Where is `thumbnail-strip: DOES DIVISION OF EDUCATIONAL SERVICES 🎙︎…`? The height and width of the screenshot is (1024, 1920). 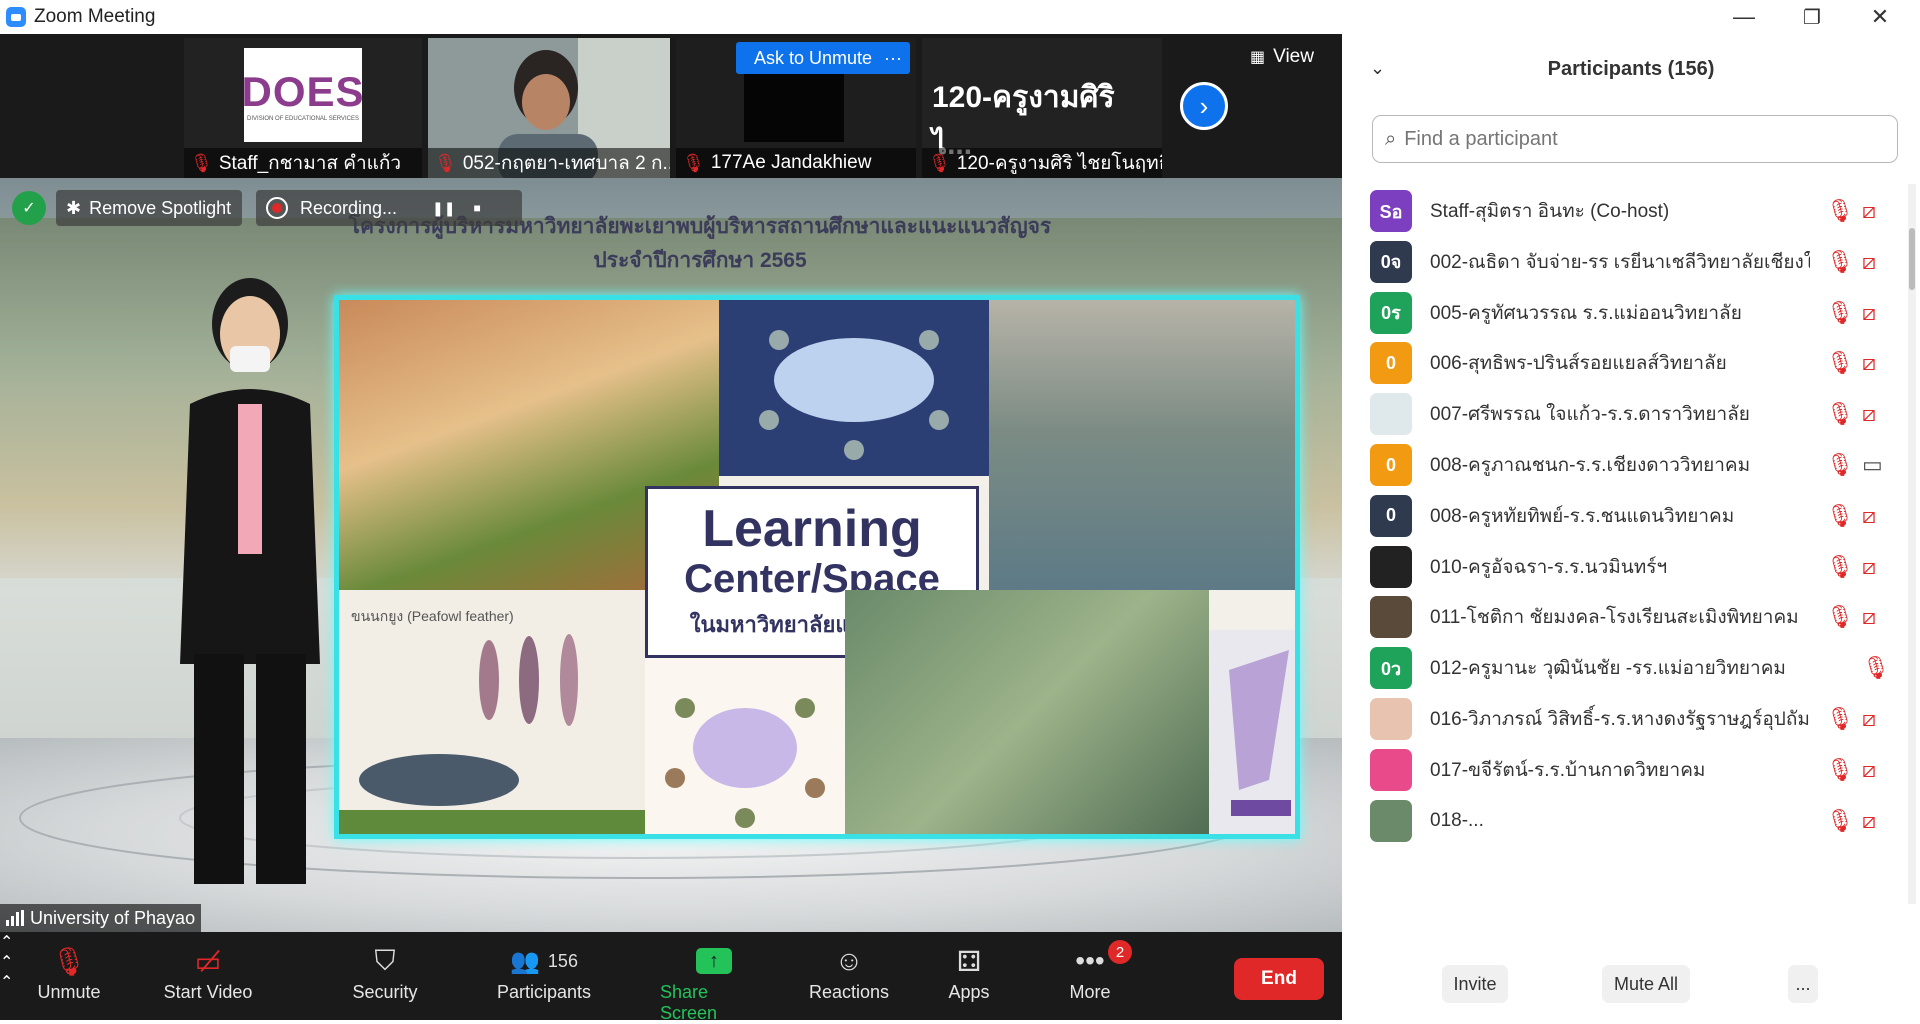
thumbnail-strip: DOES DIVISION OF EDUCATIONAL SERVICES 🎙︎… is located at coordinates (671, 106).